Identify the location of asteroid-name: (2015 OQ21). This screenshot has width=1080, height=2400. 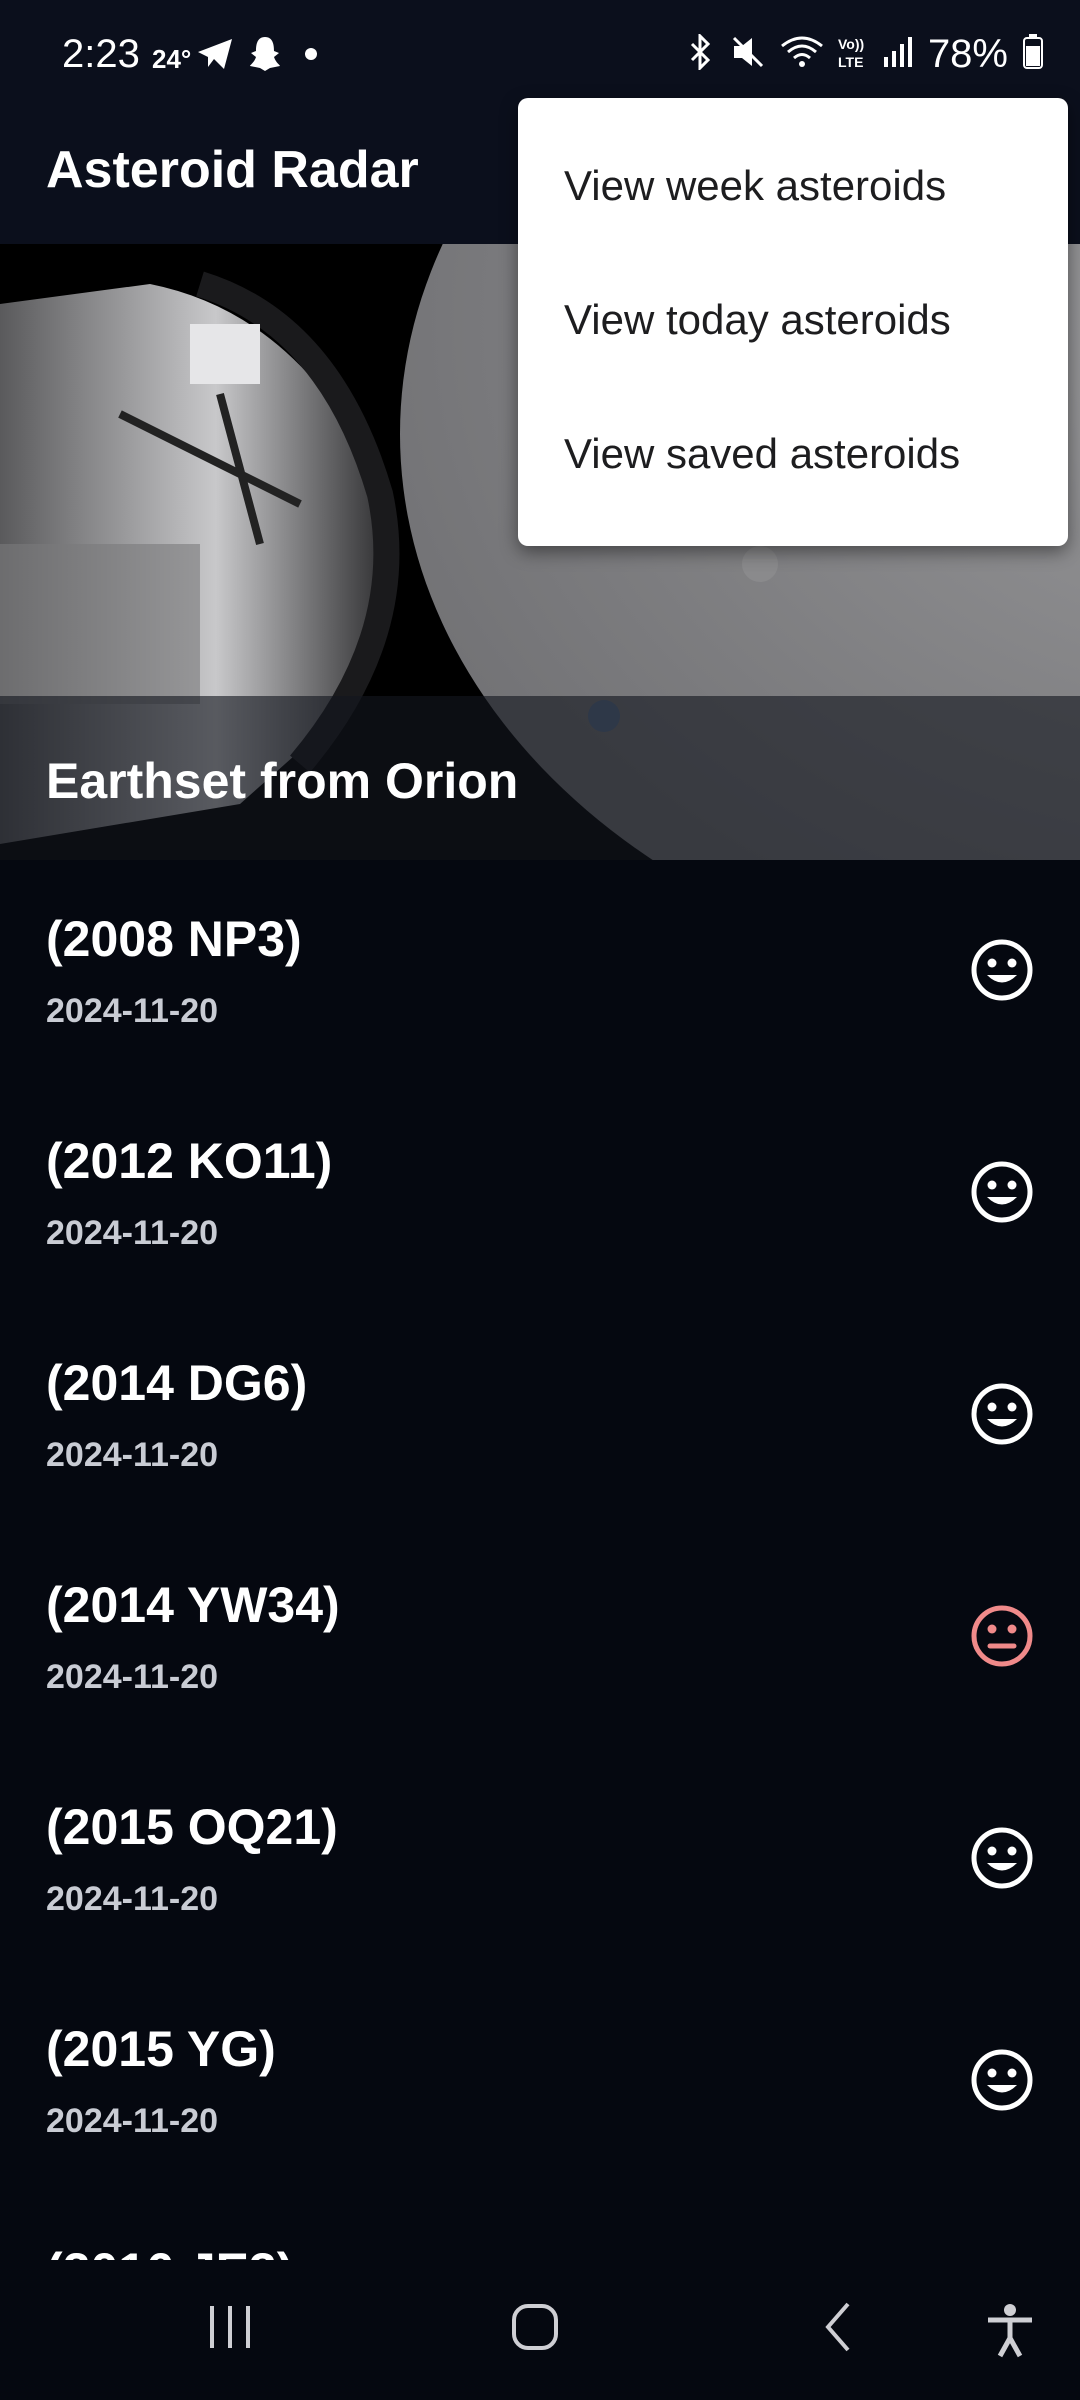
(192, 1827).